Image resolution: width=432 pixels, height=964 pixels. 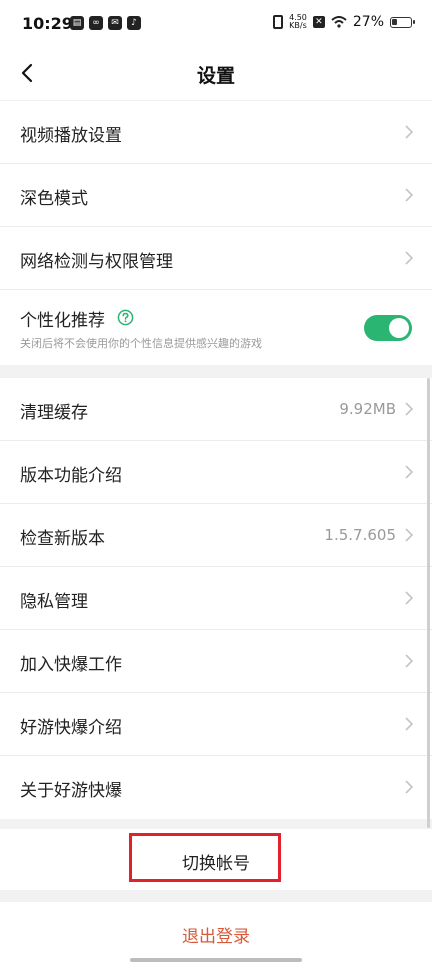 I want to click on row-label: 关于好游快爆, so click(x=71, y=791).